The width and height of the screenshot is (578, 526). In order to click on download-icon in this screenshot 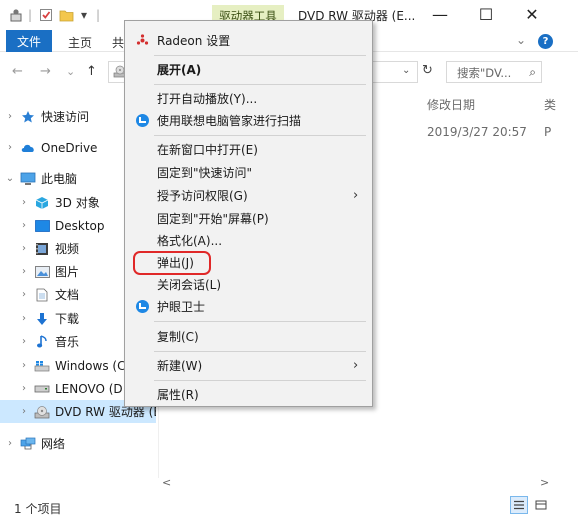, I will do `click(42, 319)`.